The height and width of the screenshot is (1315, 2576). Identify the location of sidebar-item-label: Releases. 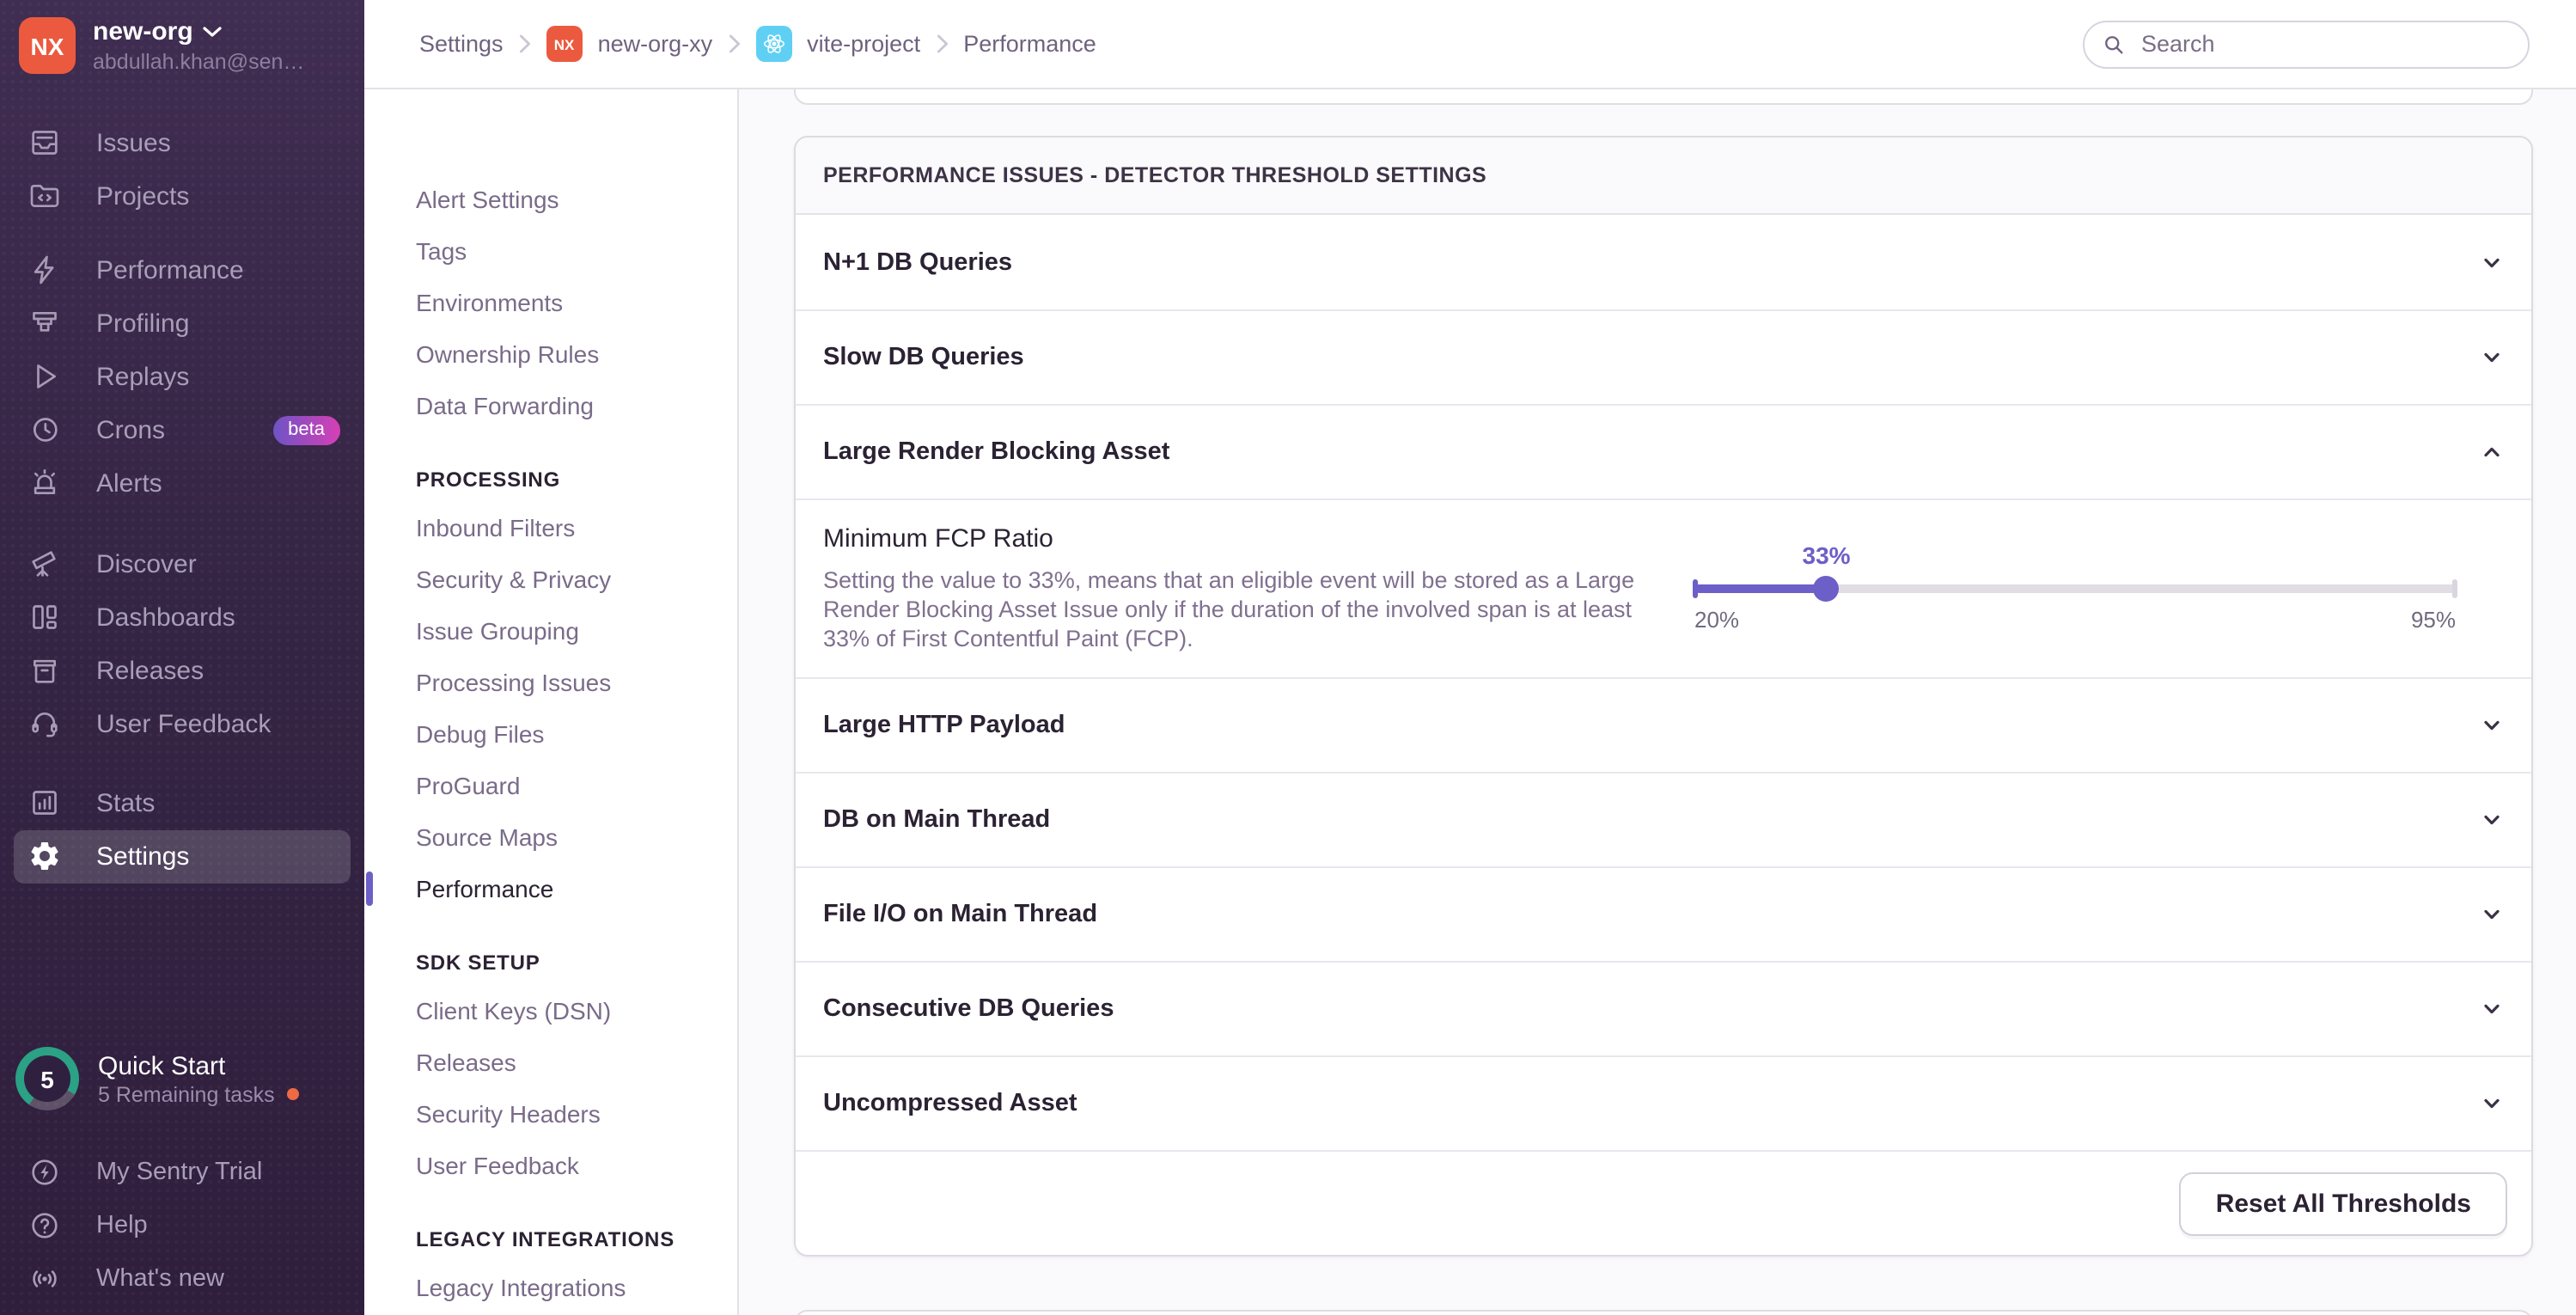
(150, 671).